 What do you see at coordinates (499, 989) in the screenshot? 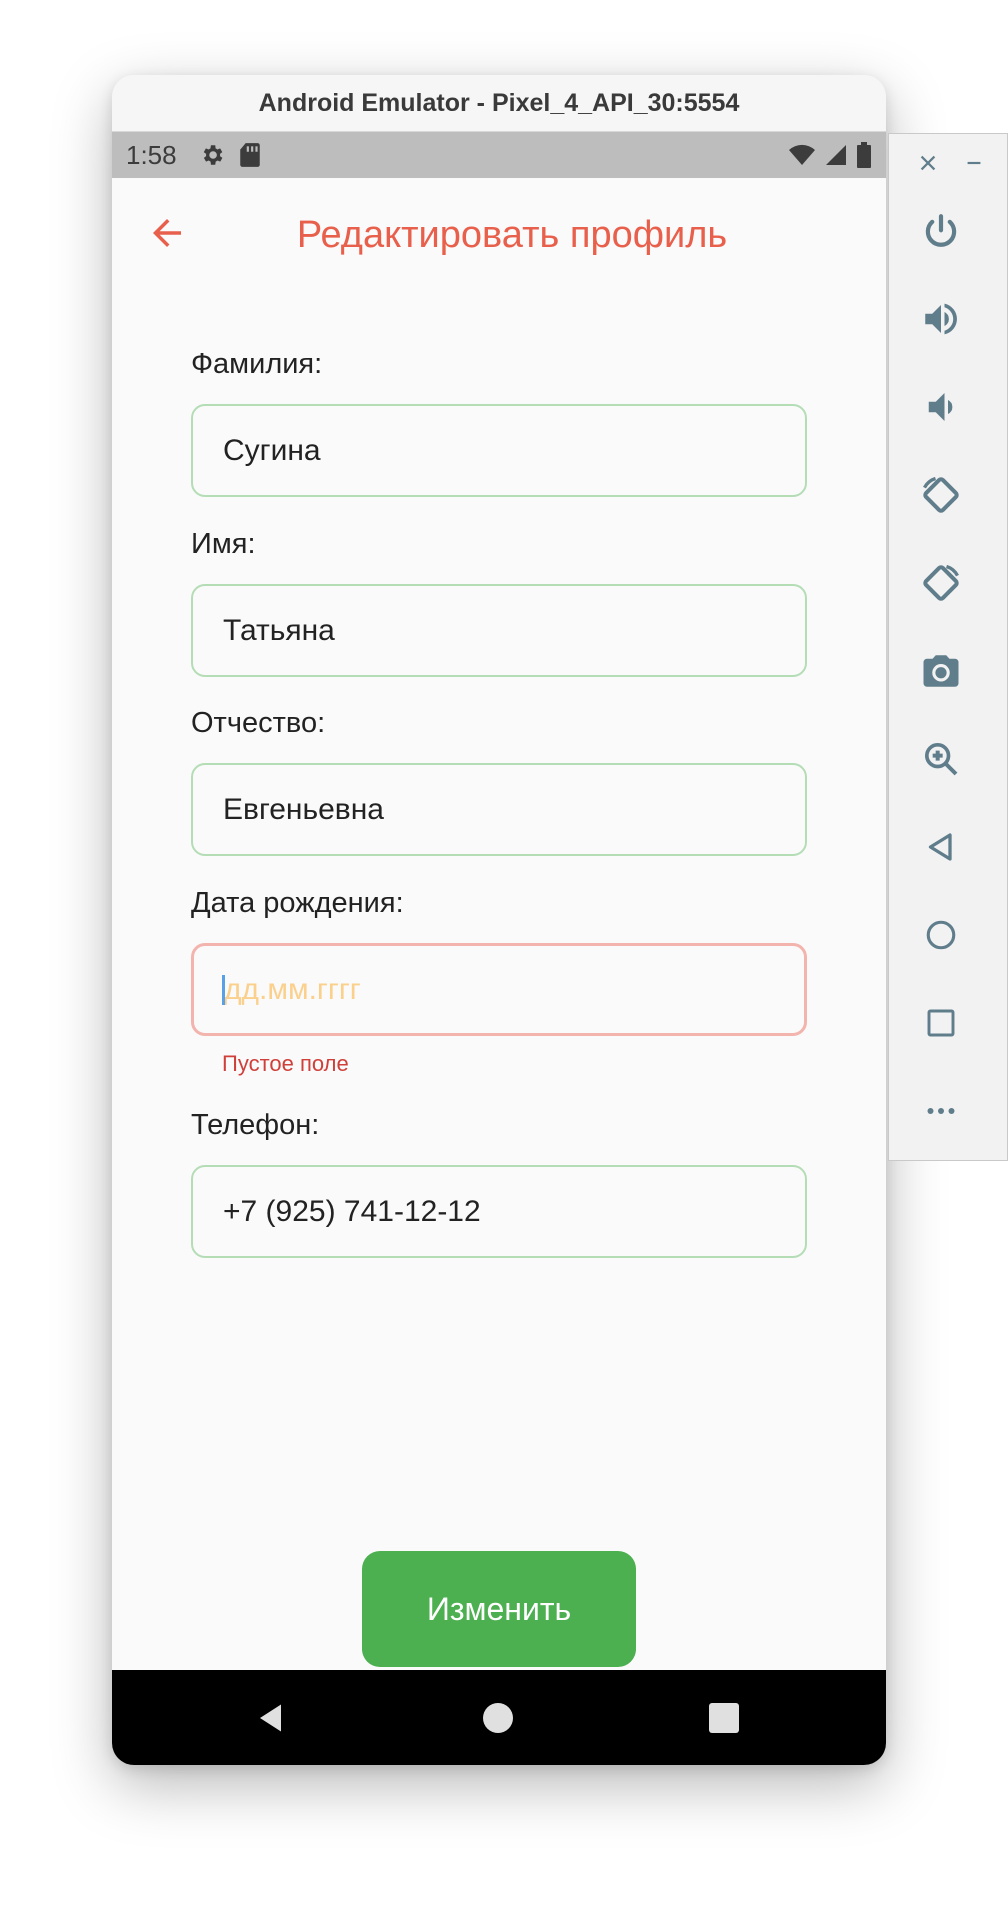
I see `birth-date-field` at bounding box center [499, 989].